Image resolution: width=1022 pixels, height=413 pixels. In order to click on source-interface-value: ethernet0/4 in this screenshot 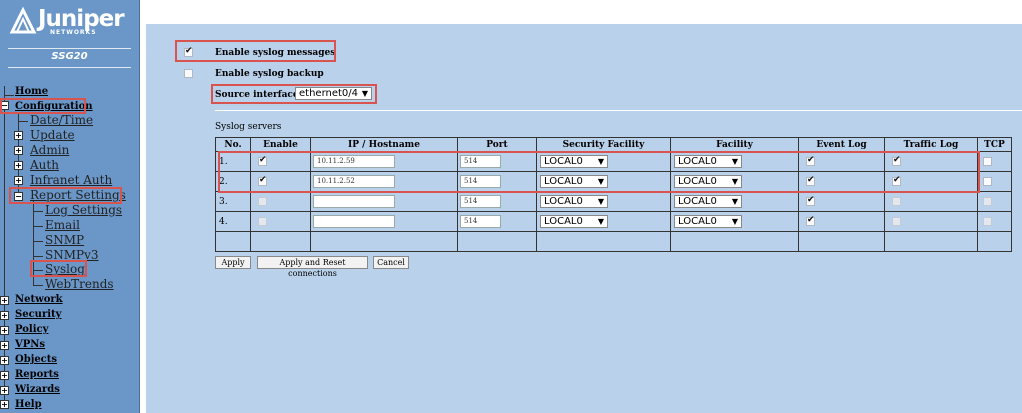, I will do `click(329, 93)`.